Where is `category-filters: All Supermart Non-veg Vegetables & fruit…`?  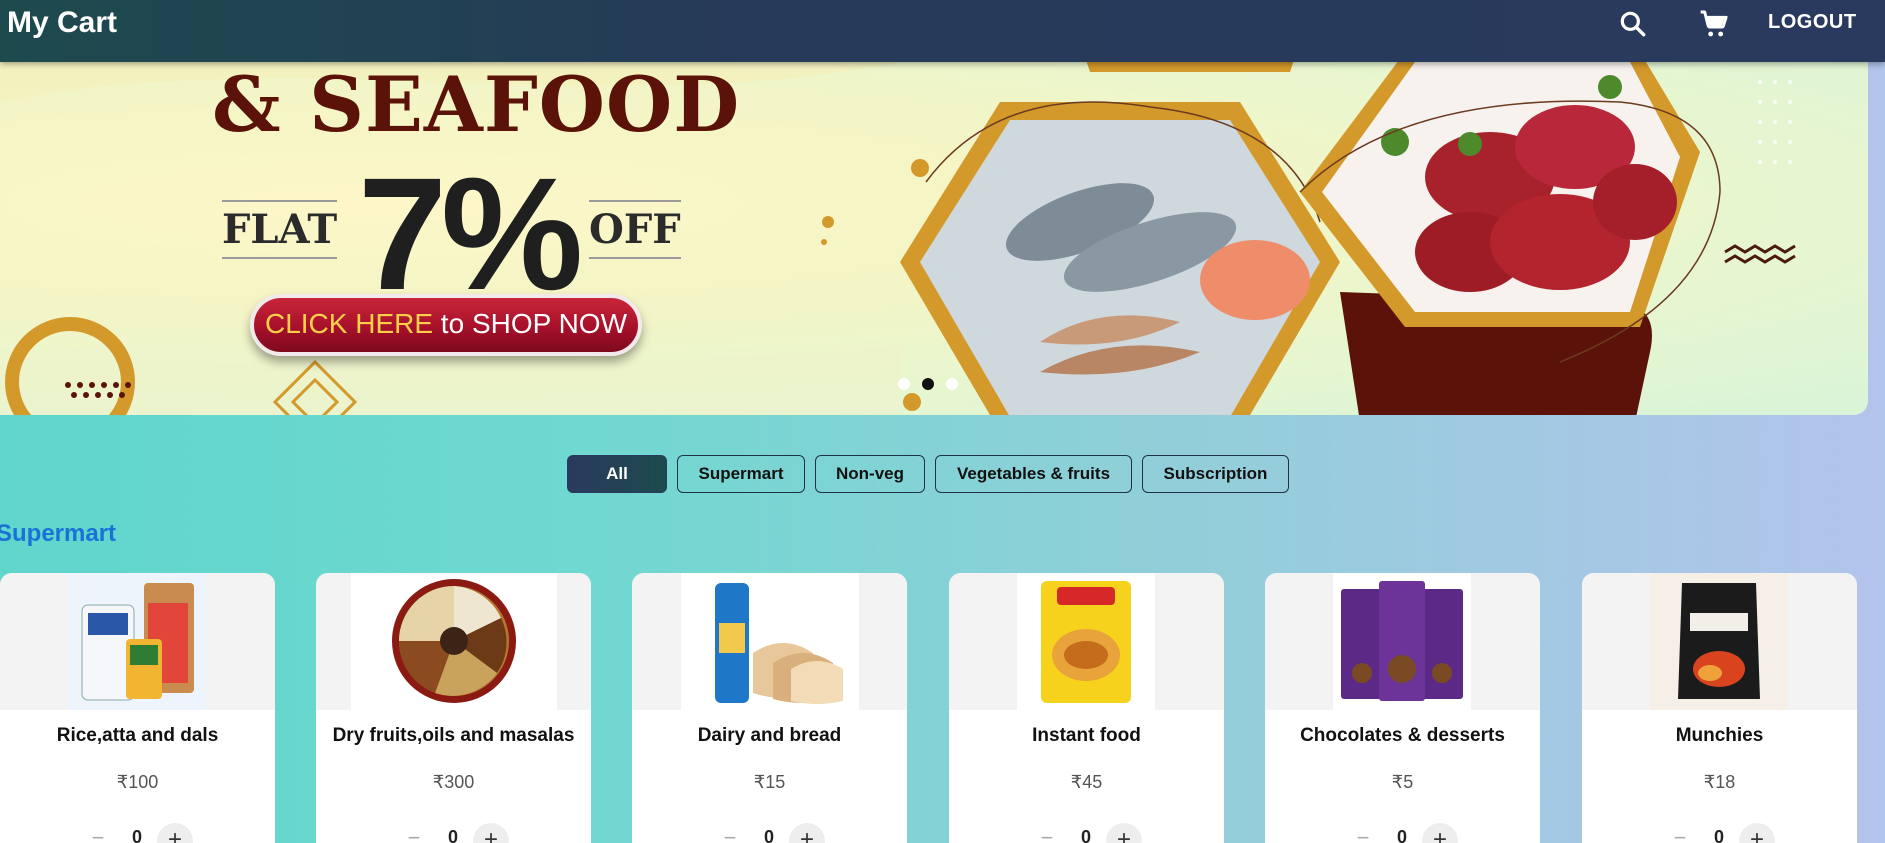
category-filters: All Supermart Non-veg Vegetables & fruit… is located at coordinates (942, 474).